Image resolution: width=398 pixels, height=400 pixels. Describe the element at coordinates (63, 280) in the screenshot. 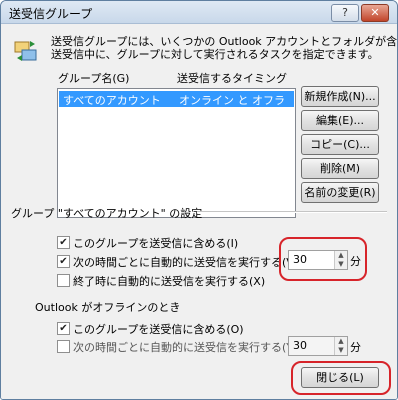

I see `on-exit-checkbox` at that location.